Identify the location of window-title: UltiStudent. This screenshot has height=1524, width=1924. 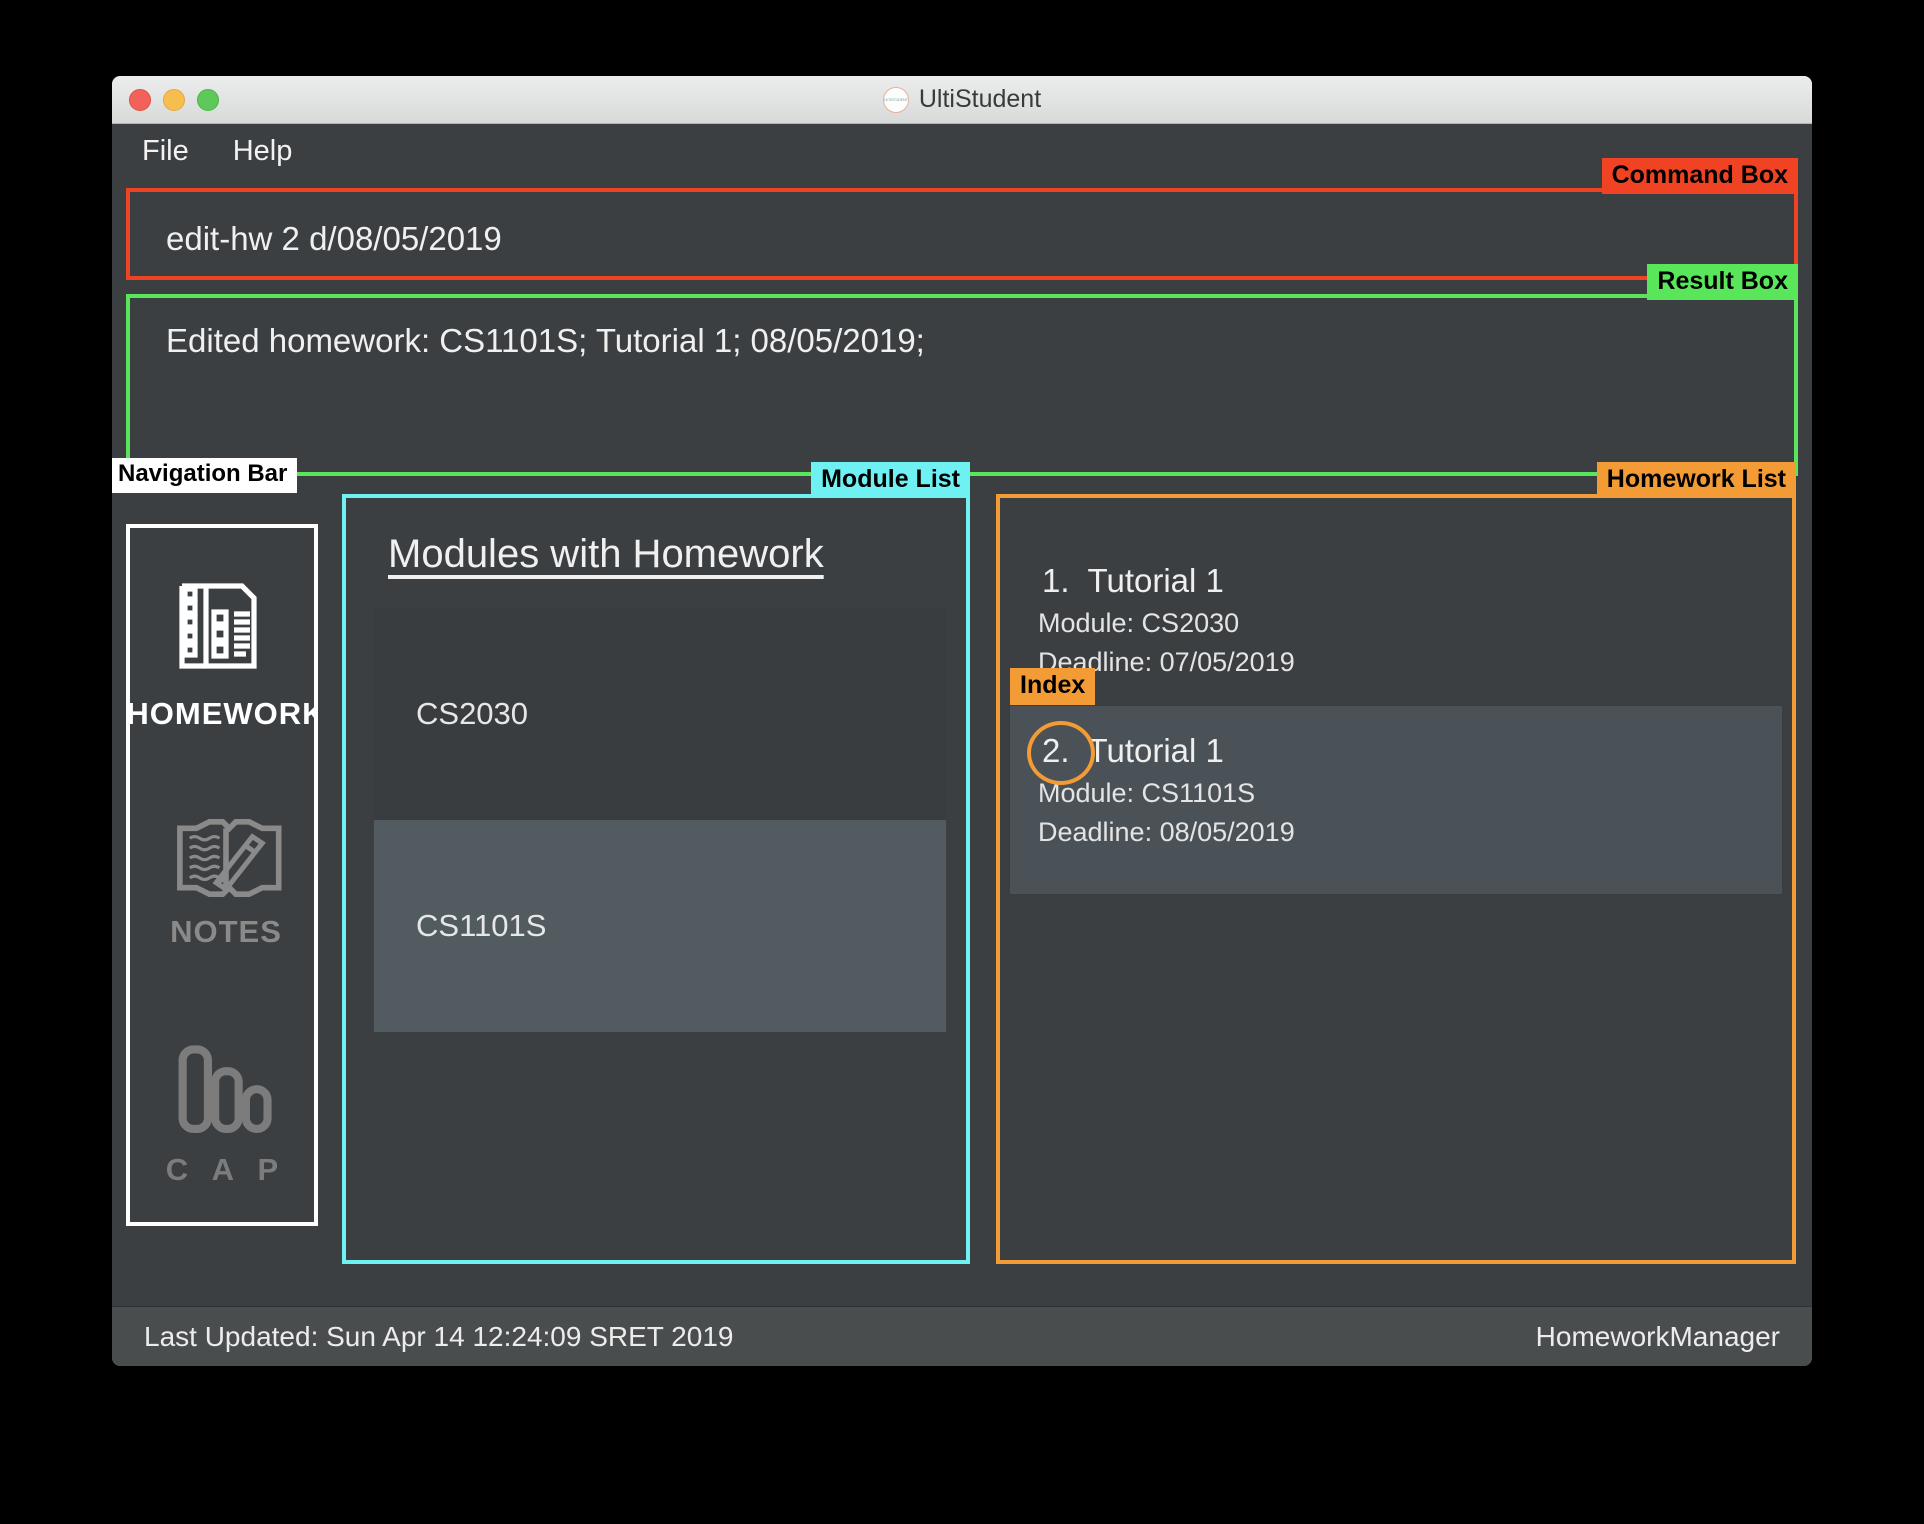
(980, 99).